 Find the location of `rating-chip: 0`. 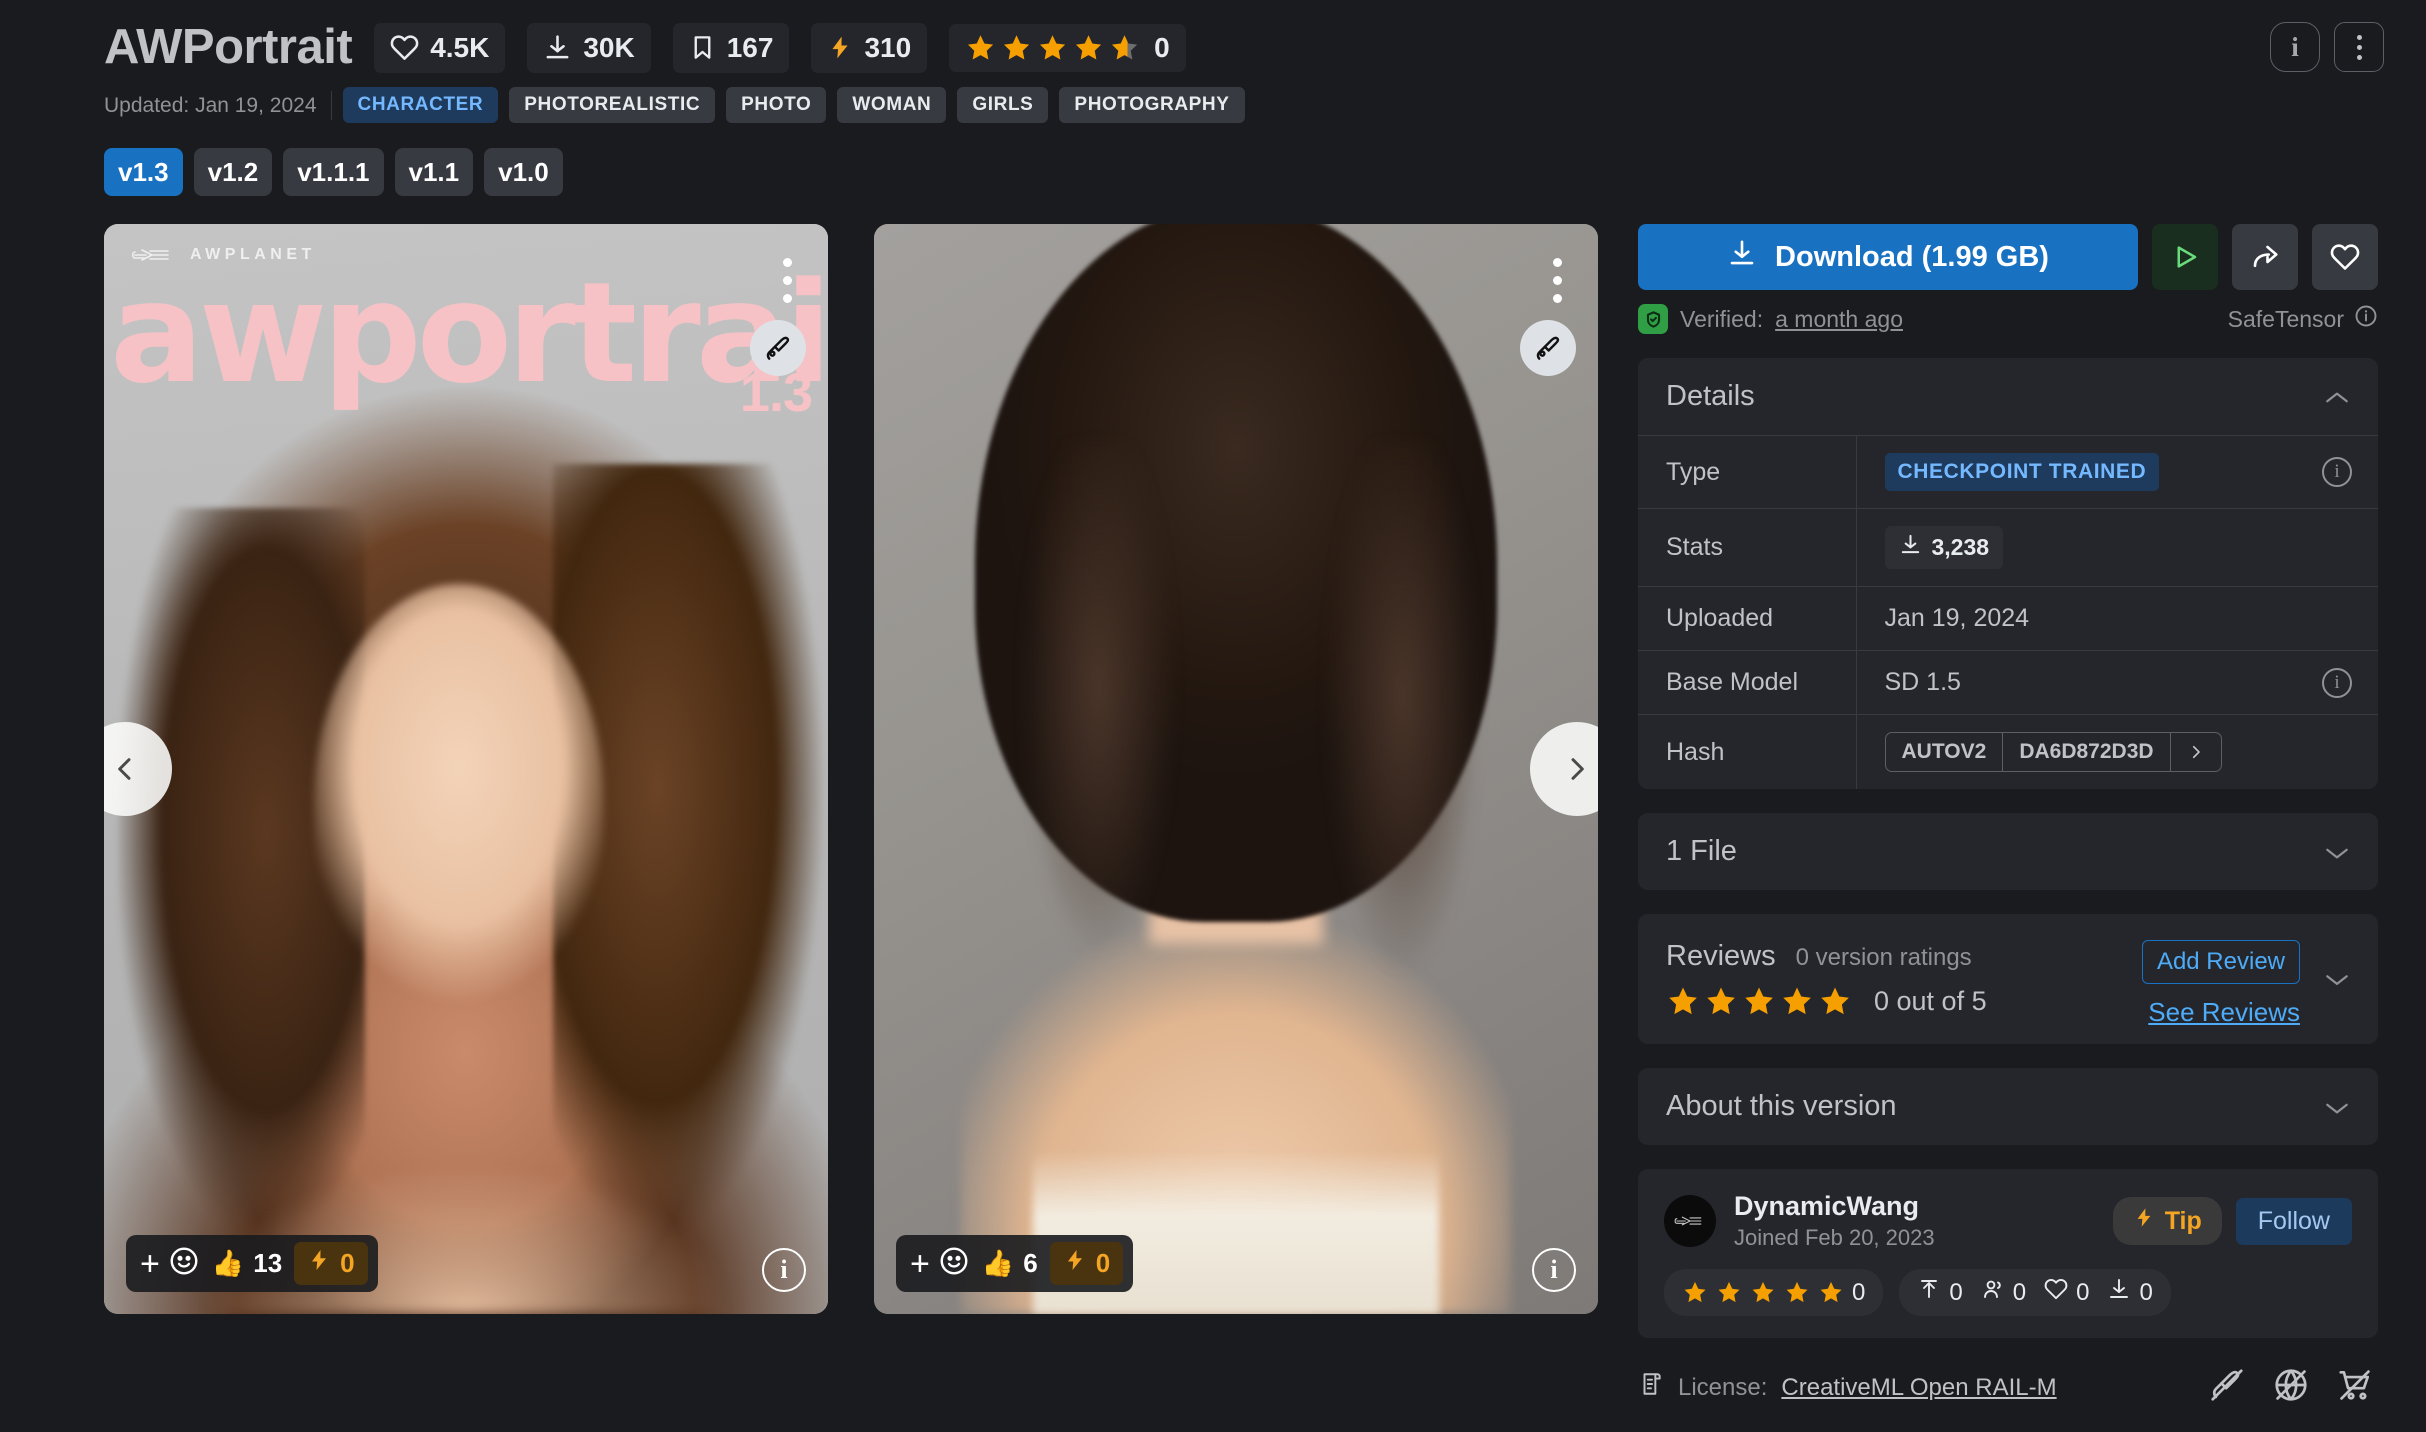

rating-chip: 0 is located at coordinates (1067, 47).